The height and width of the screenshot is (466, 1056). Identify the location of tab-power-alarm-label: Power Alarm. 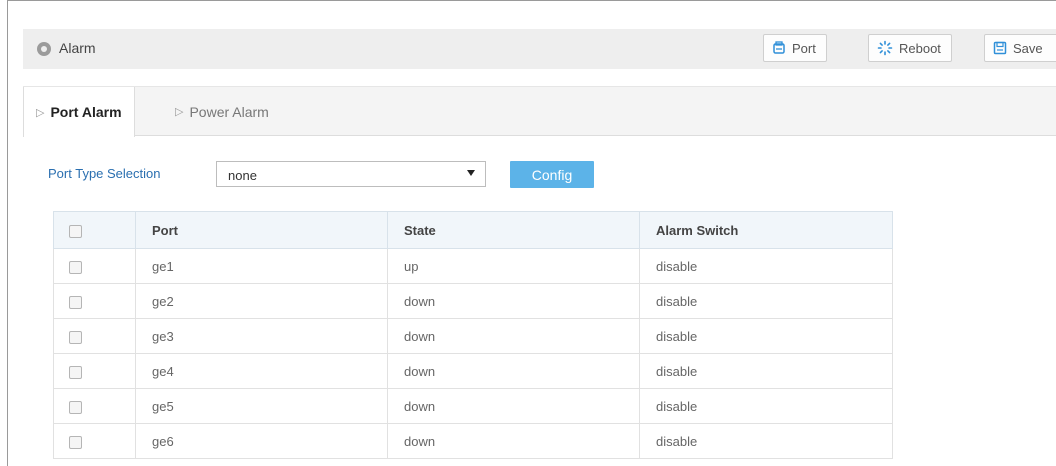
(229, 111).